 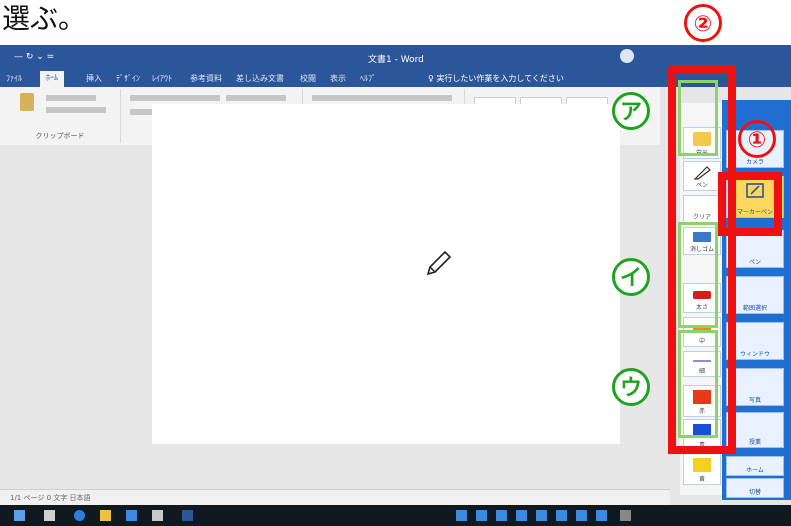 What do you see at coordinates (698, 384) in the screenshot?
I see `group-box-colors` at bounding box center [698, 384].